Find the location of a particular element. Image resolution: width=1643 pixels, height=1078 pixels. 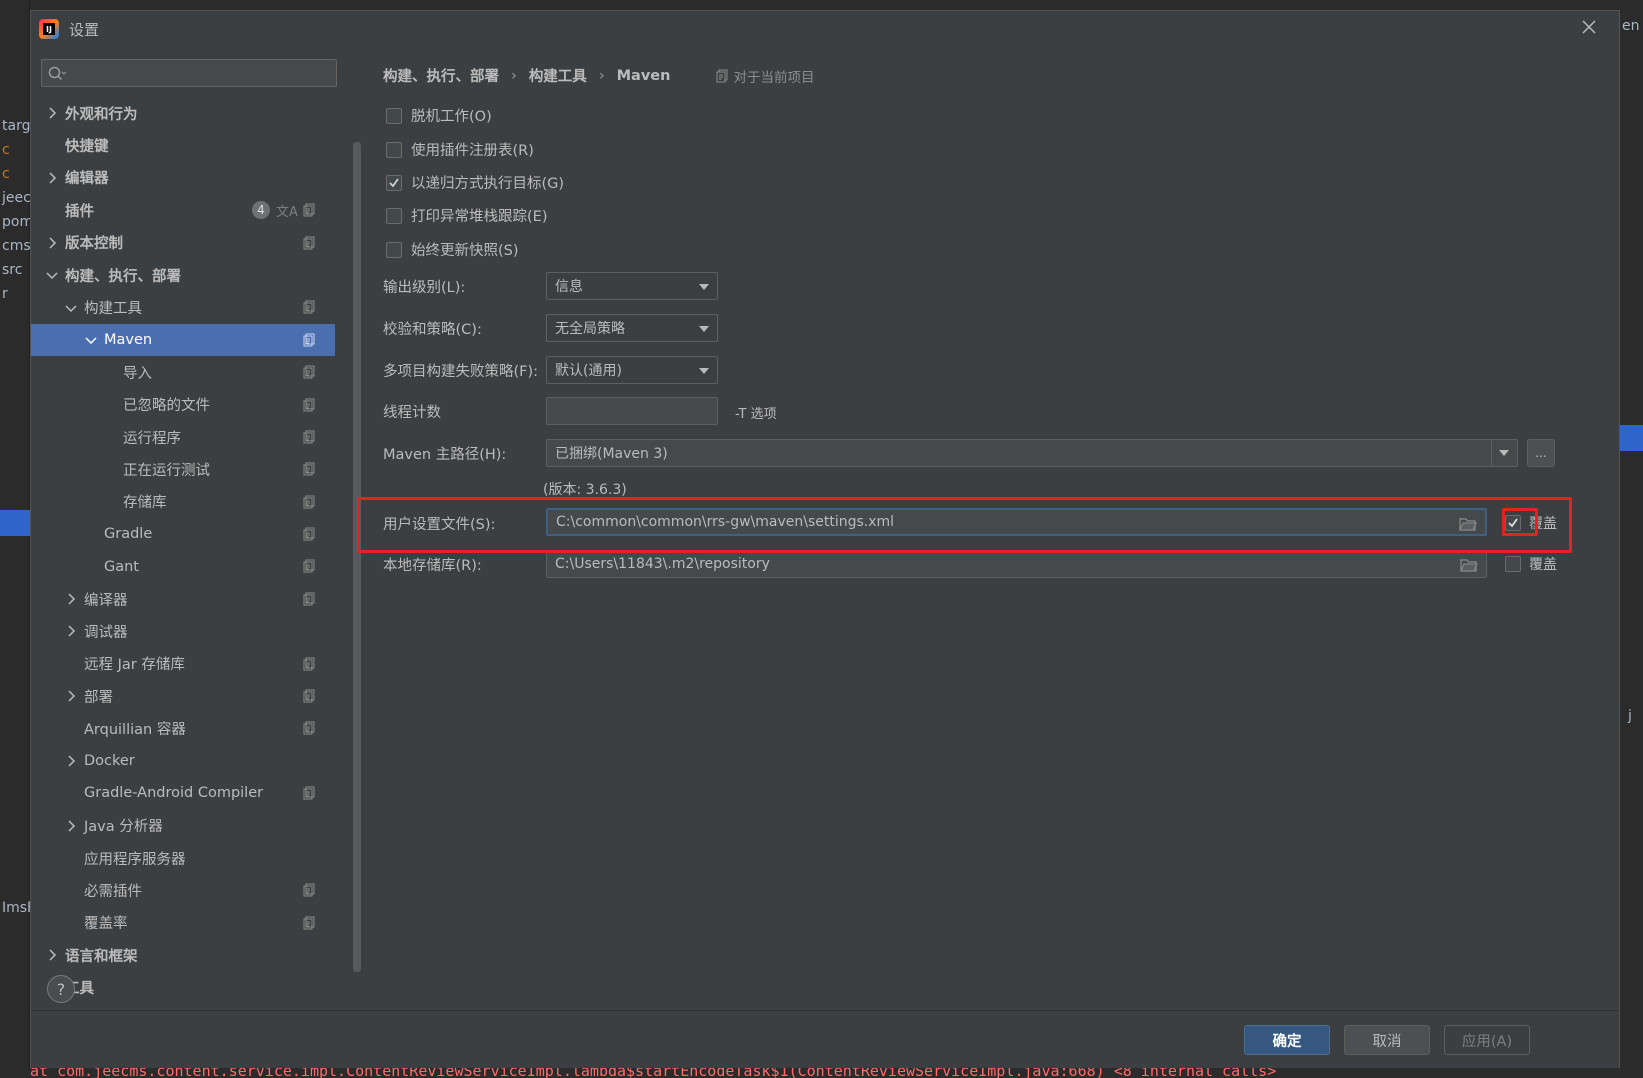

sidebar-item: 导入 is located at coordinates (183, 372).